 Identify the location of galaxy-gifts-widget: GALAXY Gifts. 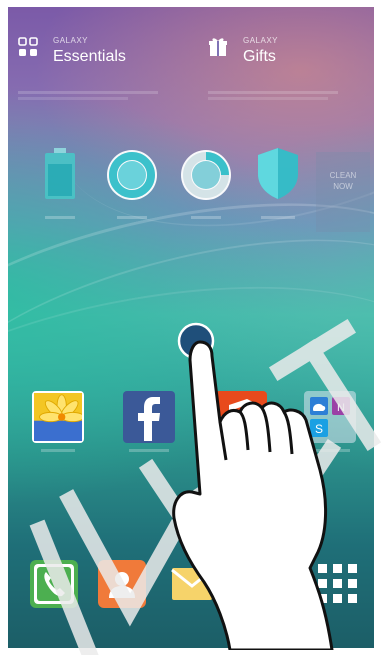
(283, 76).